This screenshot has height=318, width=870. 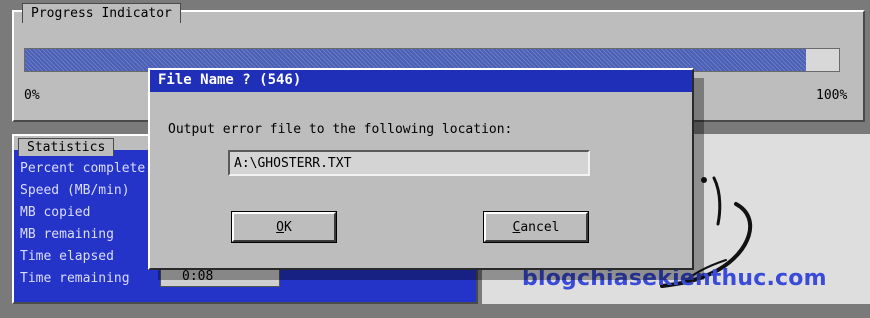 What do you see at coordinates (83, 168) in the screenshot?
I see `stat-label-percent-complete: Percent complete` at bounding box center [83, 168].